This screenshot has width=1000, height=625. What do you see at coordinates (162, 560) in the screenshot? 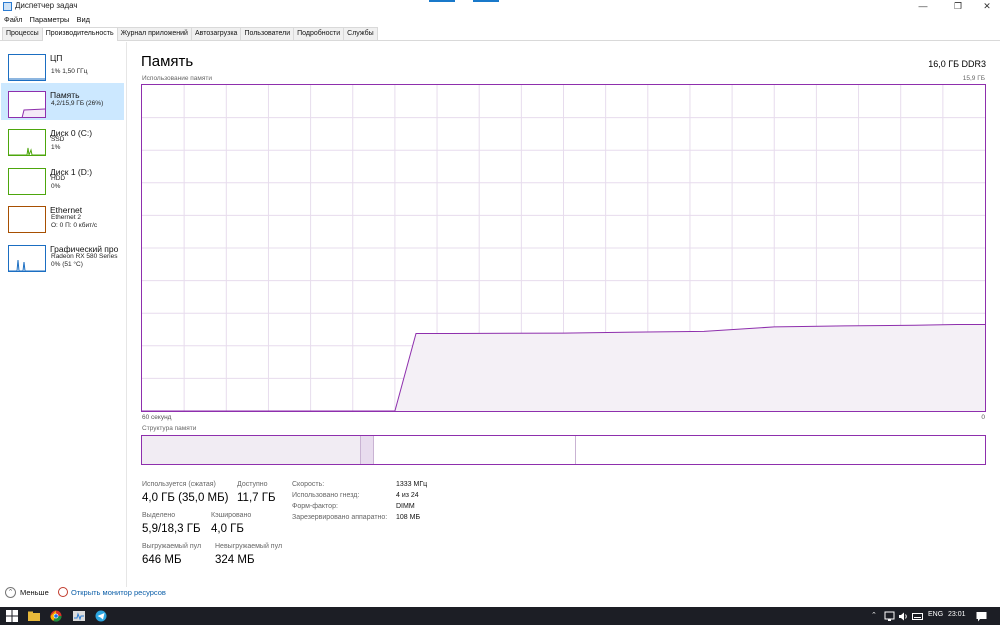
I see `stat-paged-value: 646 МБ` at bounding box center [162, 560].